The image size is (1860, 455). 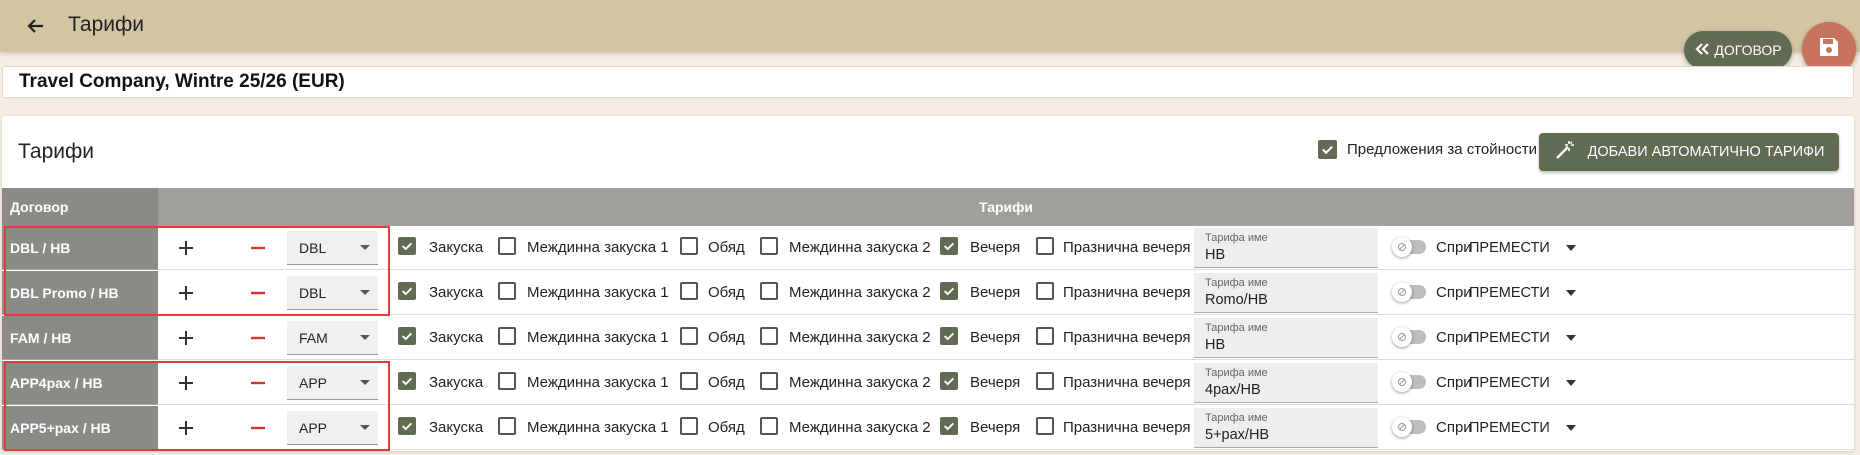 I want to click on add-auto-rates-button: ДОБАВИ АВТОМАТИЧНО ТАРИФИ, so click(x=1689, y=152).